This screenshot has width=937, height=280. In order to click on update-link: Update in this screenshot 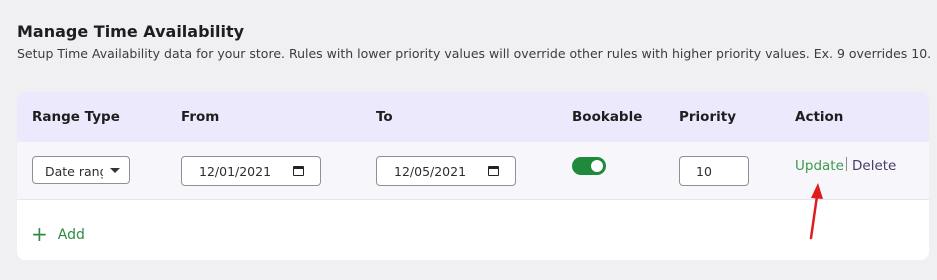, I will do `click(819, 166)`.